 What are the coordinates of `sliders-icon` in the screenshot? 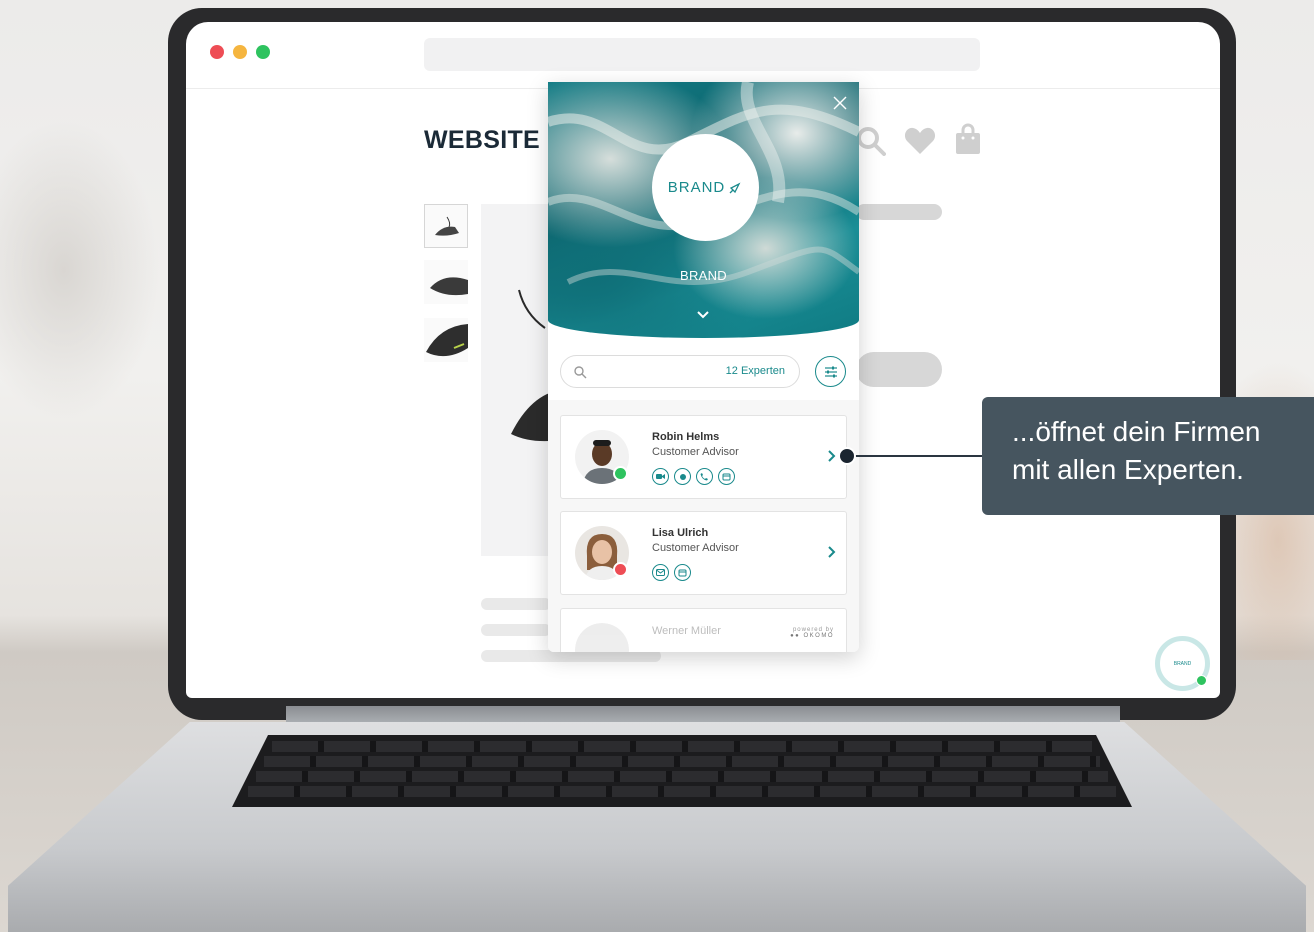 It's located at (830, 371).